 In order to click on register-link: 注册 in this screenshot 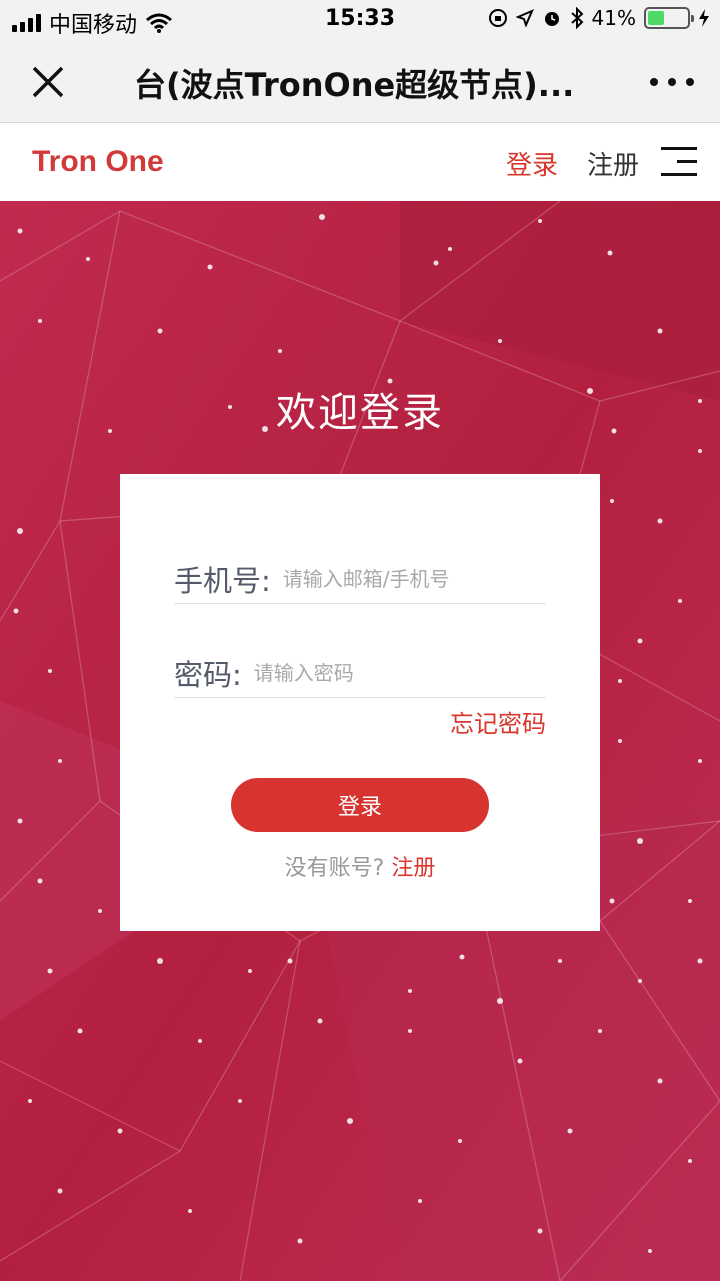, I will do `click(413, 868)`.